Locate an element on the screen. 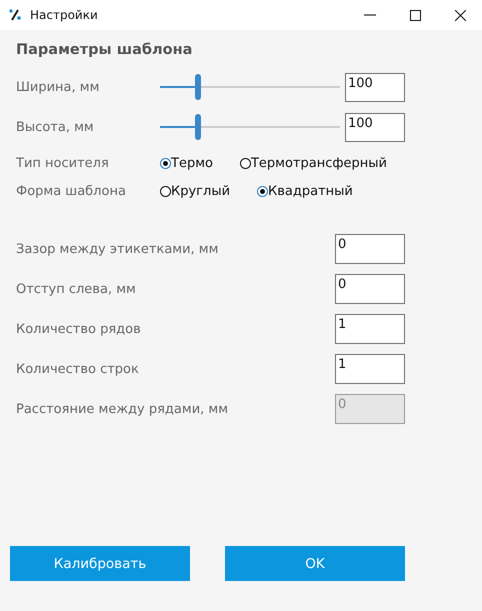  field-label: Количество строк is located at coordinates (77, 369).